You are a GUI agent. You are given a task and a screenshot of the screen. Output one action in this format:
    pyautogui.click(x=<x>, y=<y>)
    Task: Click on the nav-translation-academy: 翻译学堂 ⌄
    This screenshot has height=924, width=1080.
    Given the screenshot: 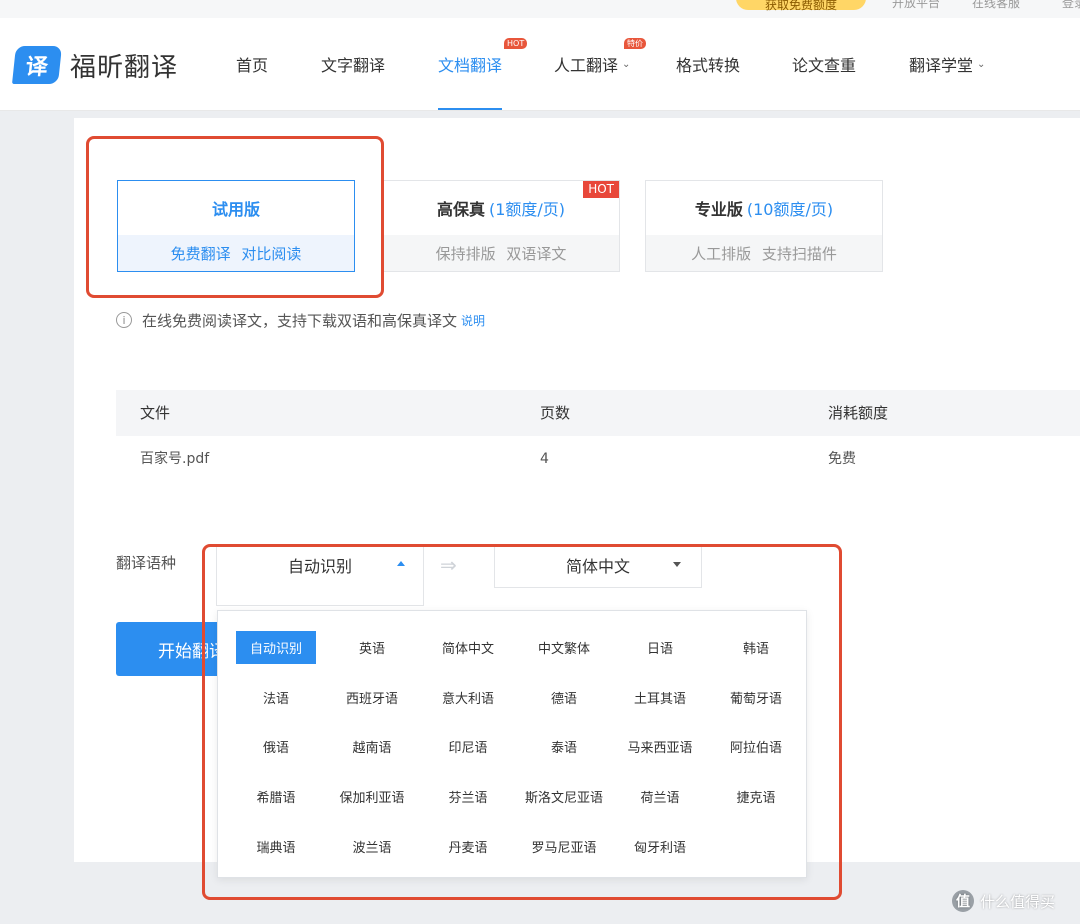 What is the action you would take?
    pyautogui.click(x=947, y=64)
    